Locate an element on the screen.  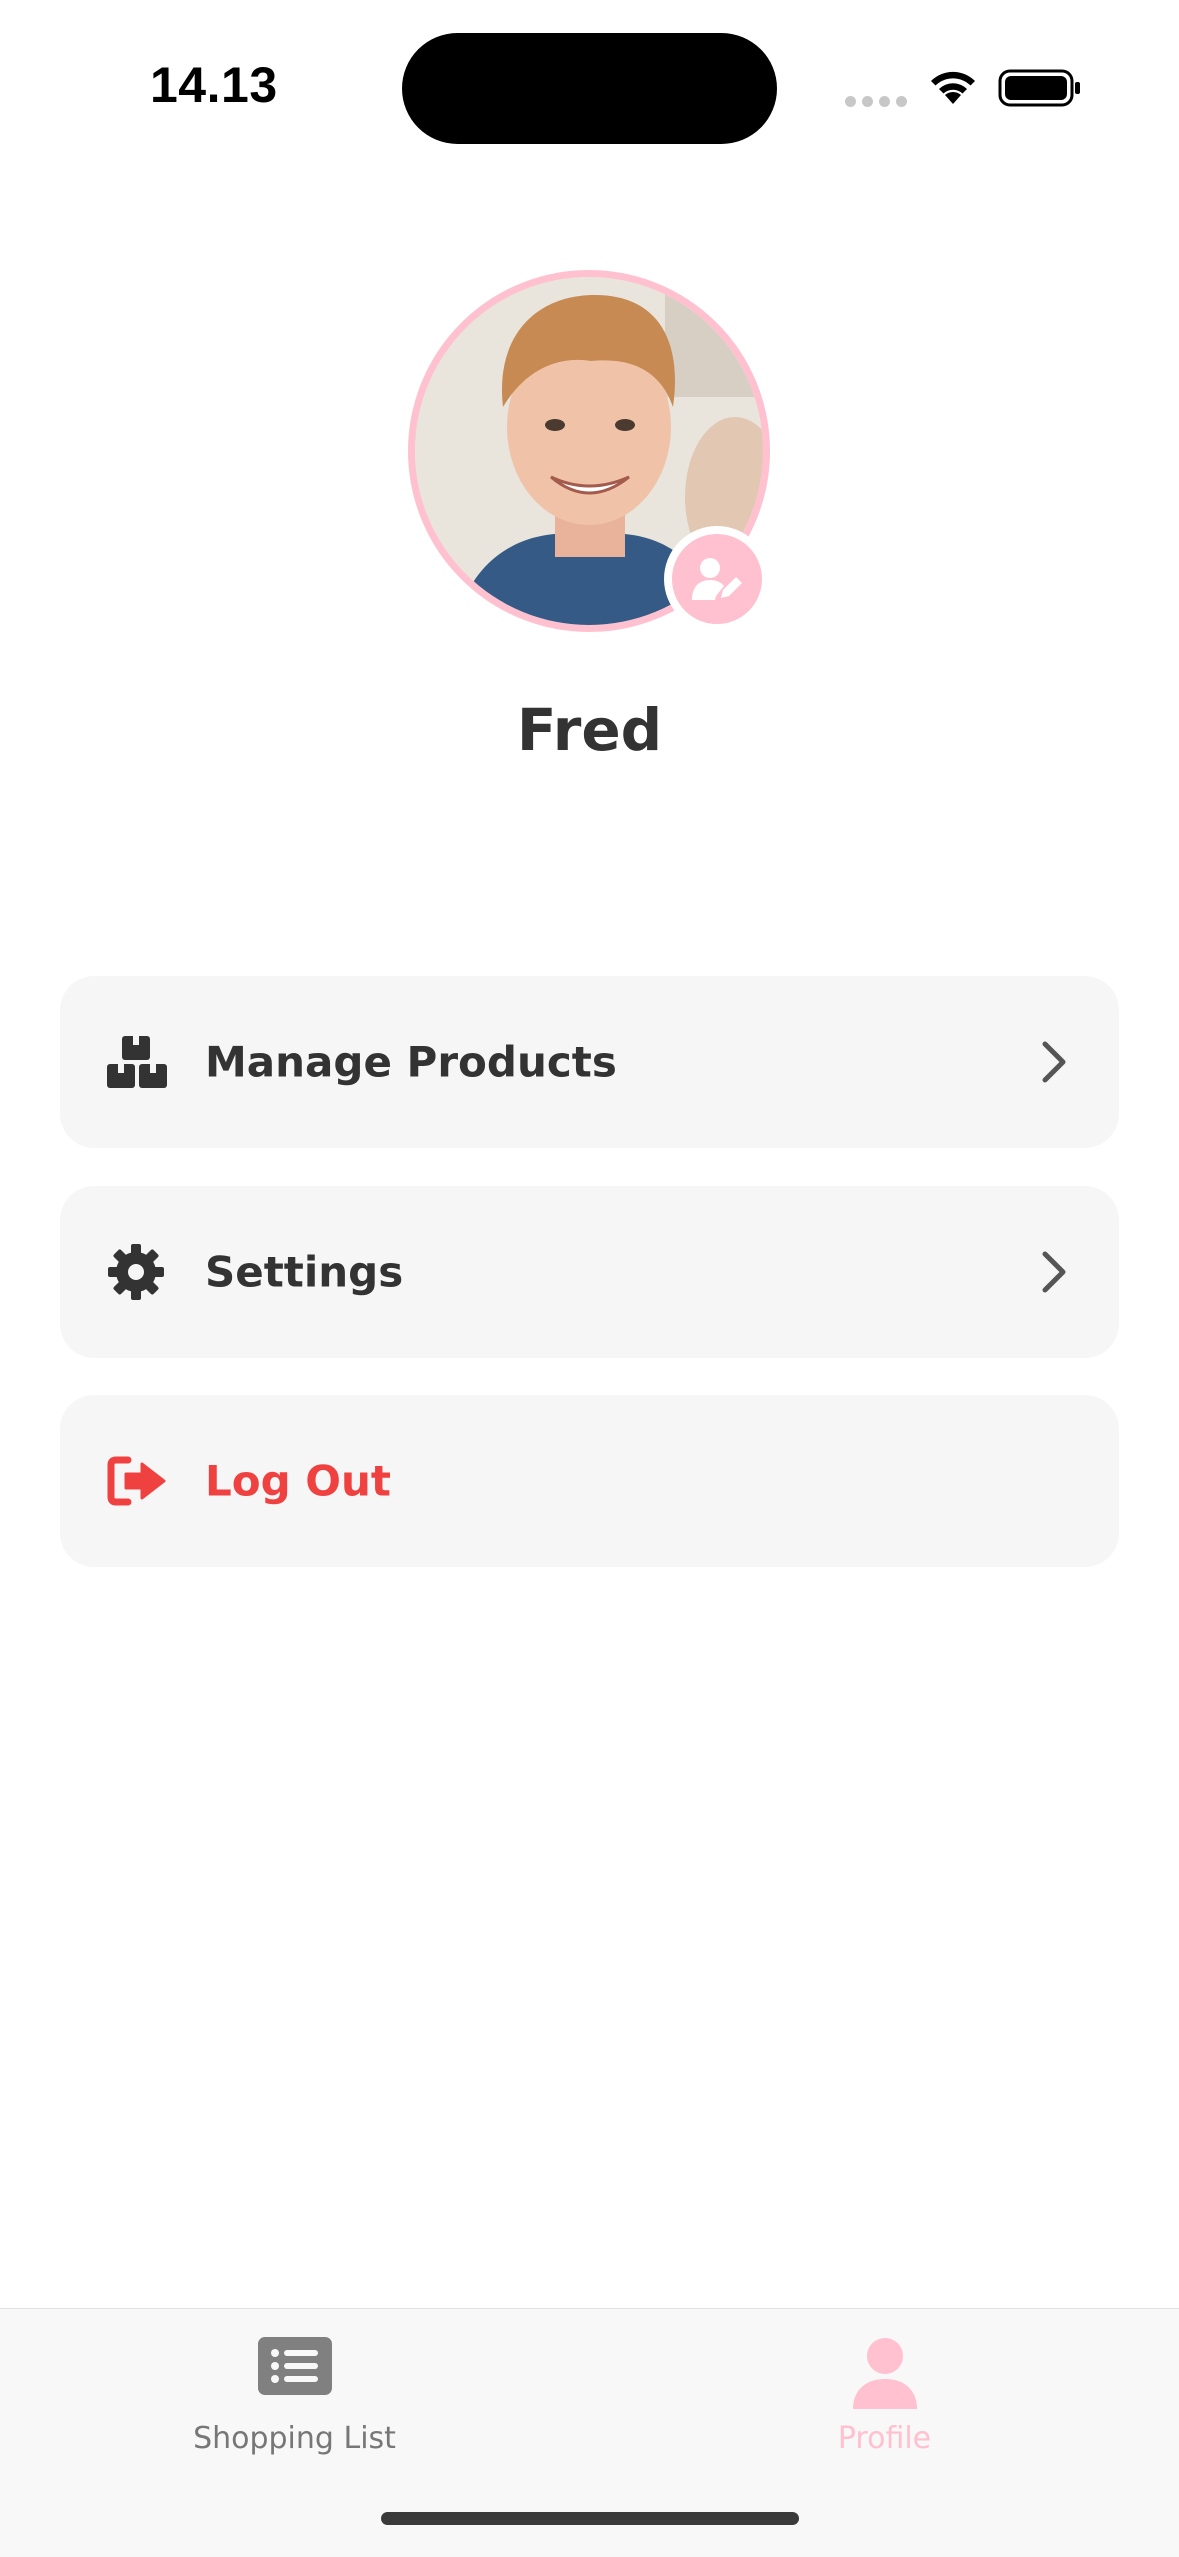
dynamic-island is located at coordinates (589, 88).